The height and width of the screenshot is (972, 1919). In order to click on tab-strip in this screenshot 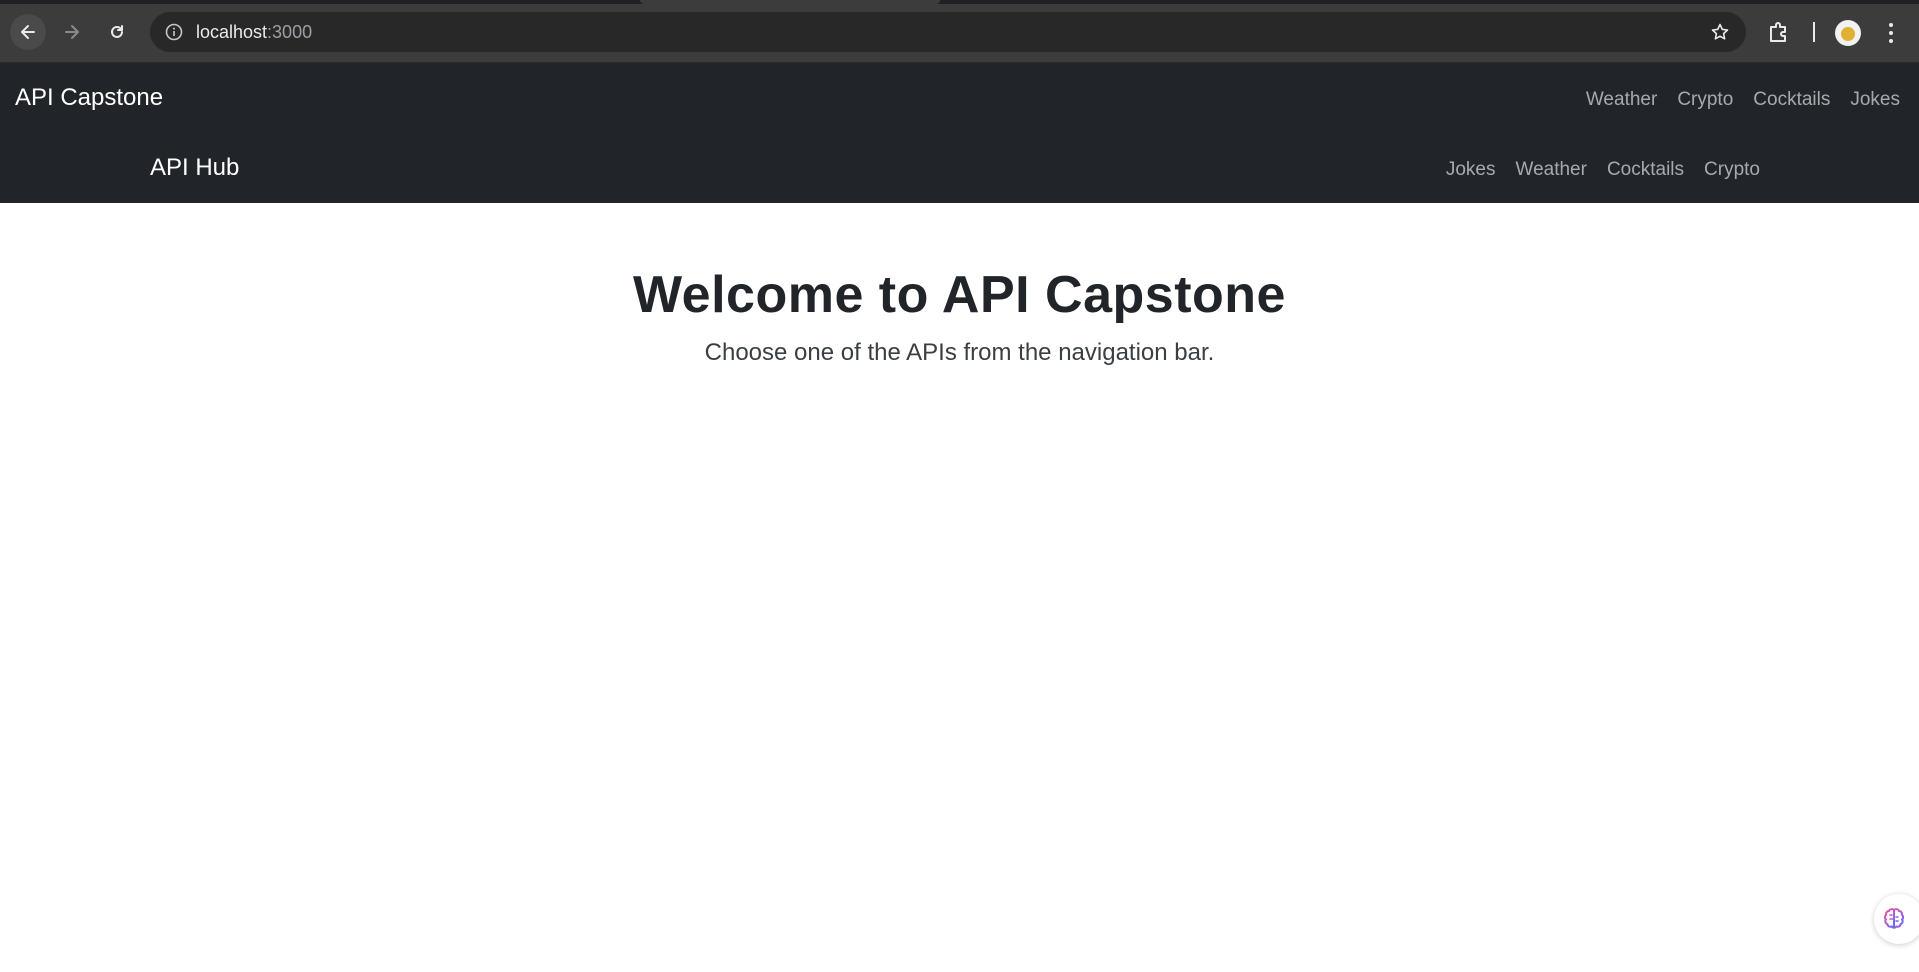, I will do `click(959, 2)`.